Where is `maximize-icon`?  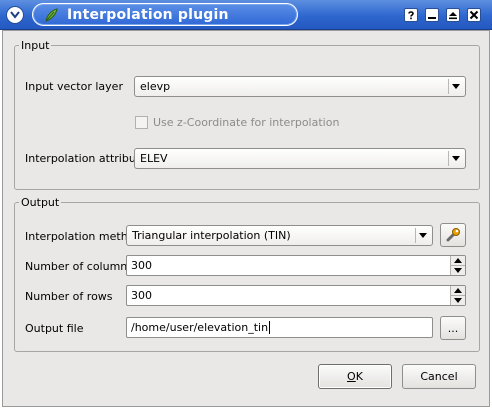
maximize-icon is located at coordinates (453, 16).